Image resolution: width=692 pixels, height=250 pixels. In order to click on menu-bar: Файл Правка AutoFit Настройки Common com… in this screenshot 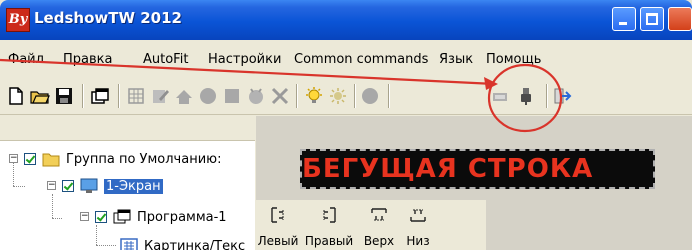, I will do `click(346, 54)`.